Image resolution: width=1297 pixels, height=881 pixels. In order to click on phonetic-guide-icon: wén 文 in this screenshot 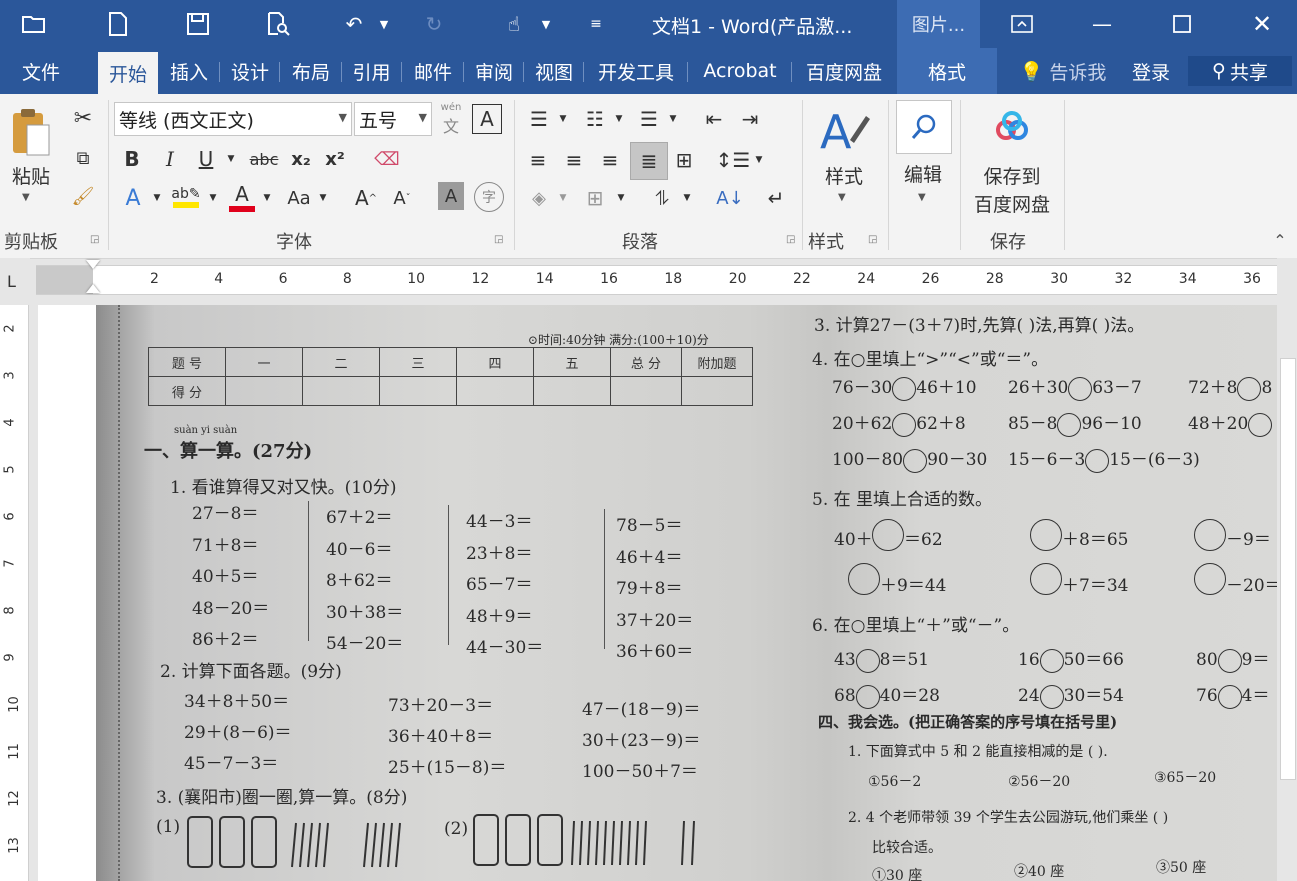, I will do `click(451, 119)`.